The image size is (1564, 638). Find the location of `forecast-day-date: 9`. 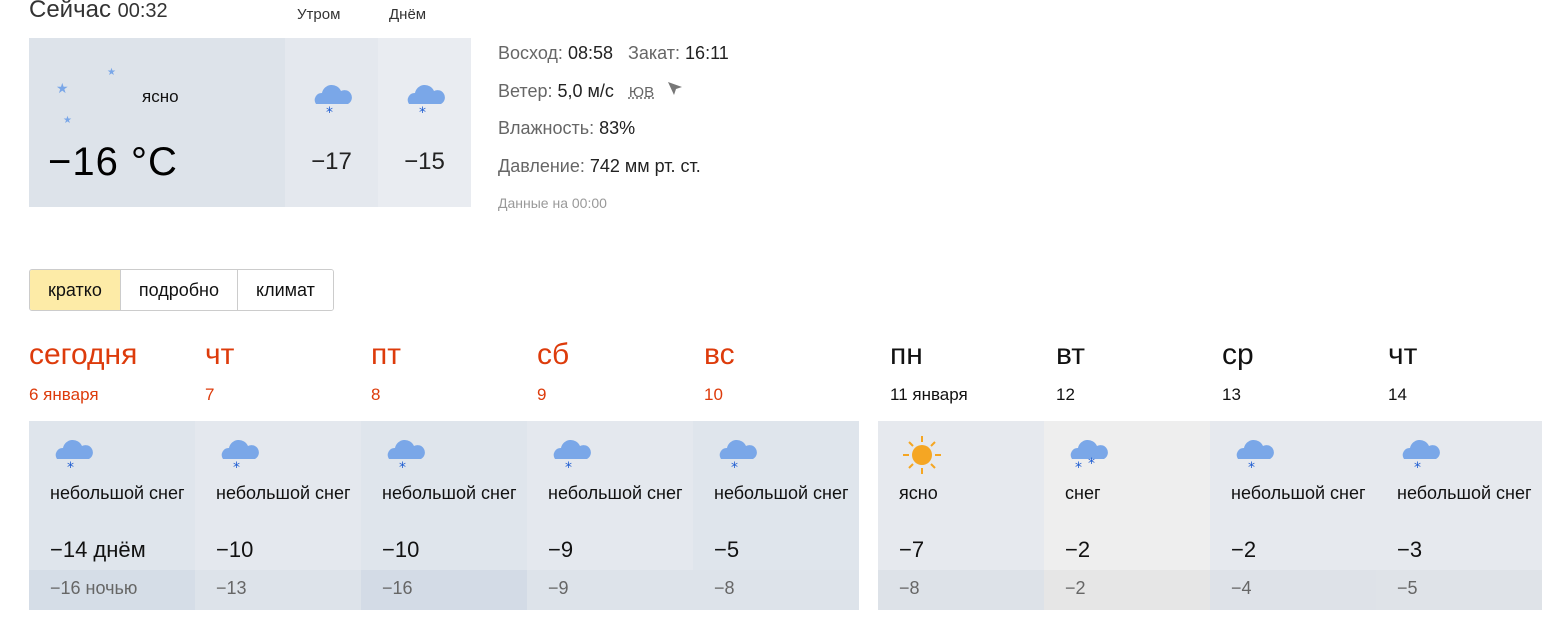

forecast-day-date: 9 is located at coordinates (542, 394).